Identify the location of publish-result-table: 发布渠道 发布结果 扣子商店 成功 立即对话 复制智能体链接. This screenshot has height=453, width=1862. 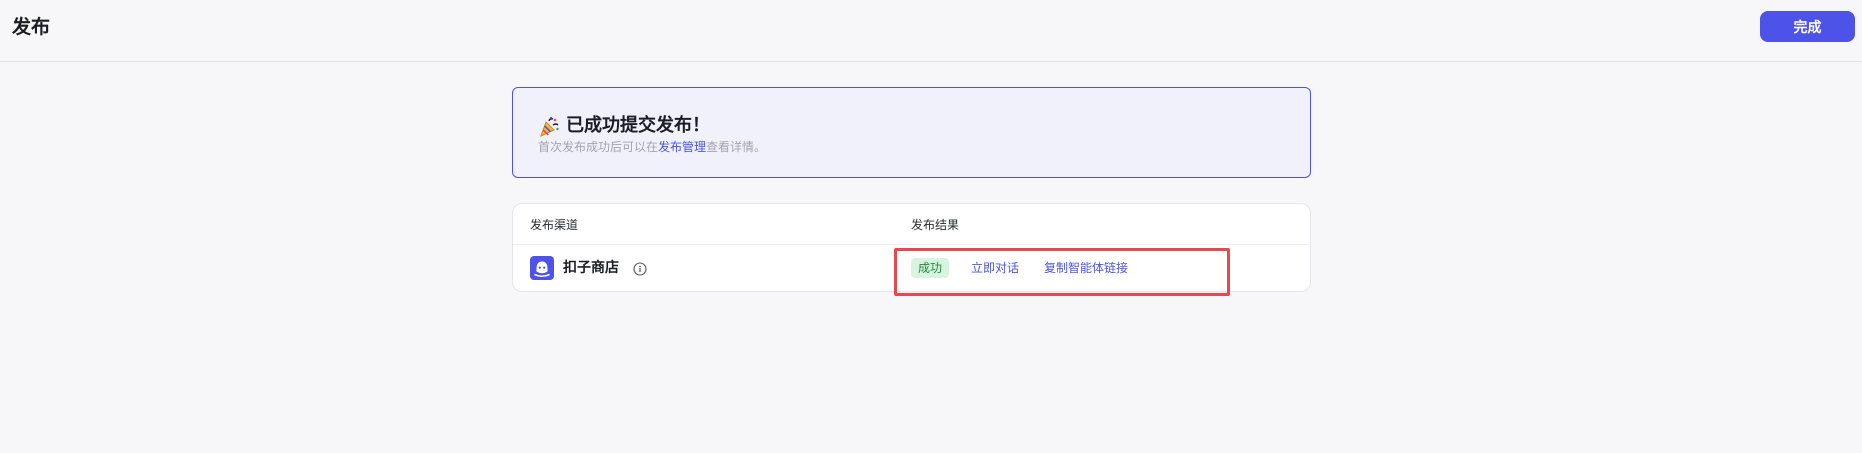
(911, 247).